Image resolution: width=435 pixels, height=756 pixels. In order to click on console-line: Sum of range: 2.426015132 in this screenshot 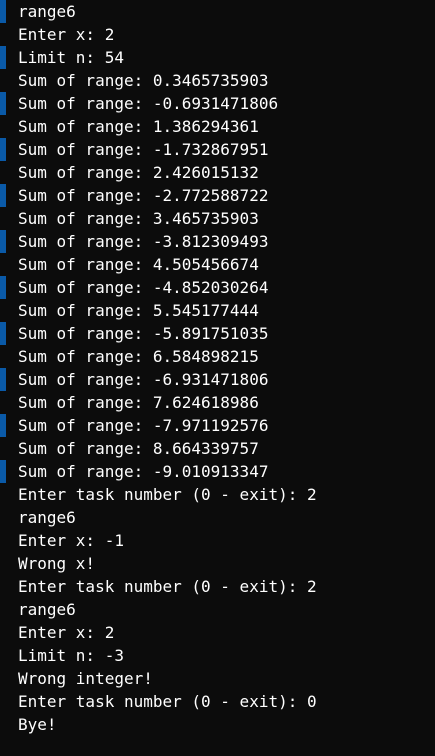, I will do `click(138, 172)`.